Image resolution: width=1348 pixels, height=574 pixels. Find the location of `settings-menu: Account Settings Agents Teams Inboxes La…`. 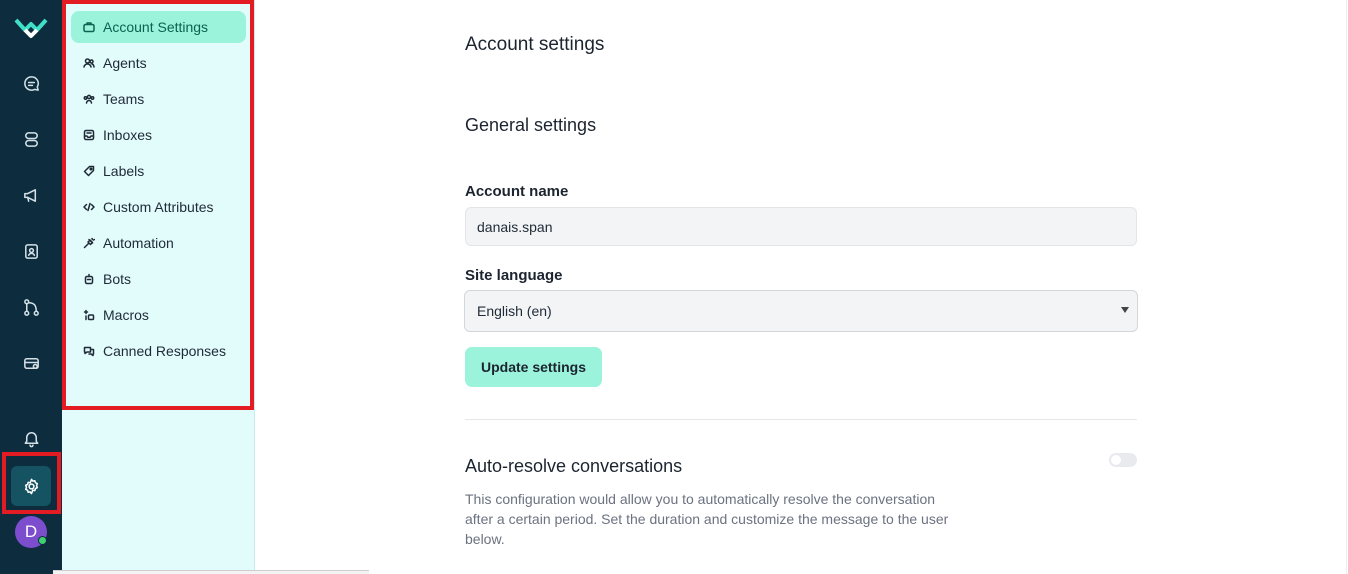

settings-menu: Account Settings Agents Teams Inboxes La… is located at coordinates (158, 191).